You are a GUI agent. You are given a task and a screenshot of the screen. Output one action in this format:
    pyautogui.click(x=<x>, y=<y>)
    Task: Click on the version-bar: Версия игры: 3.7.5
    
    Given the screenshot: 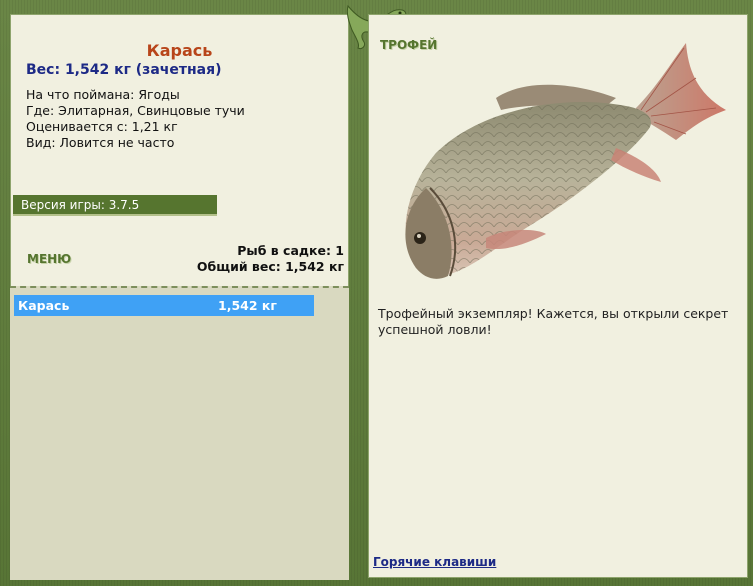 What is the action you would take?
    pyautogui.click(x=115, y=205)
    